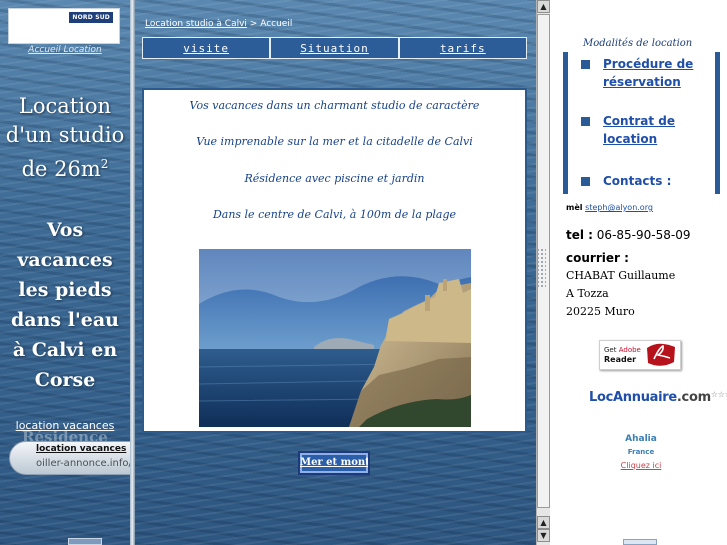 The height and width of the screenshot is (545, 727). I want to click on next-page-button: Mer et montagne, so click(334, 463).